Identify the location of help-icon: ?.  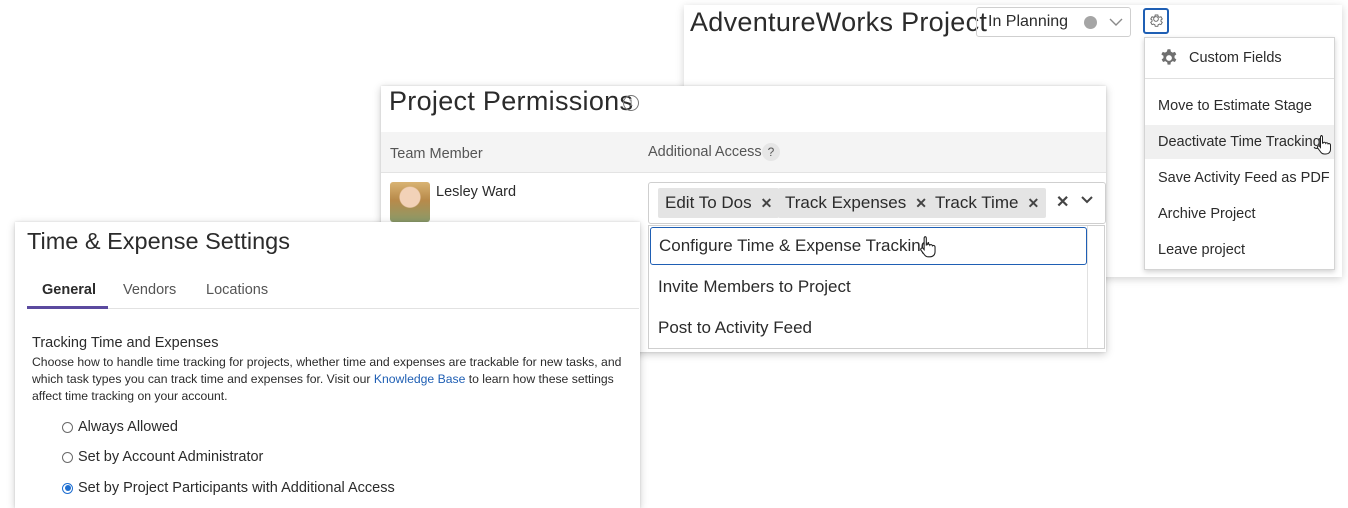
(771, 152).